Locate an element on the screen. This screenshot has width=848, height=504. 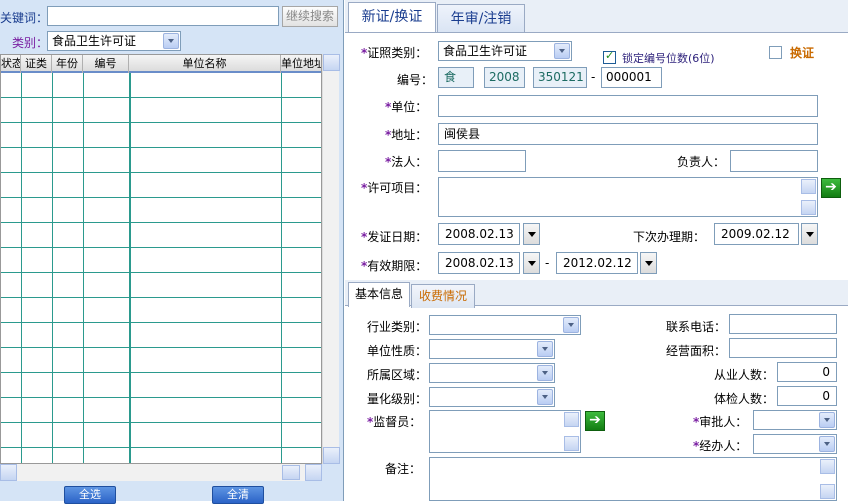
checked-count-input: 0 is located at coordinates (807, 396).